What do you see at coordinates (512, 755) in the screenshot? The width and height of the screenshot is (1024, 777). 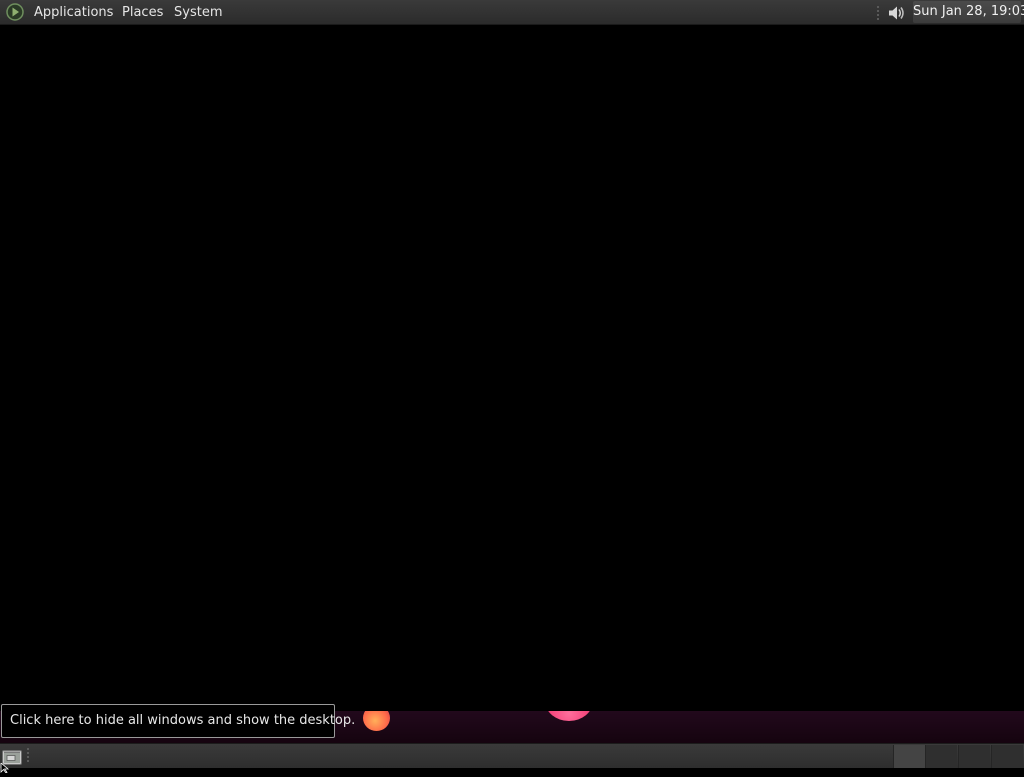 I see `bottom-panel` at bounding box center [512, 755].